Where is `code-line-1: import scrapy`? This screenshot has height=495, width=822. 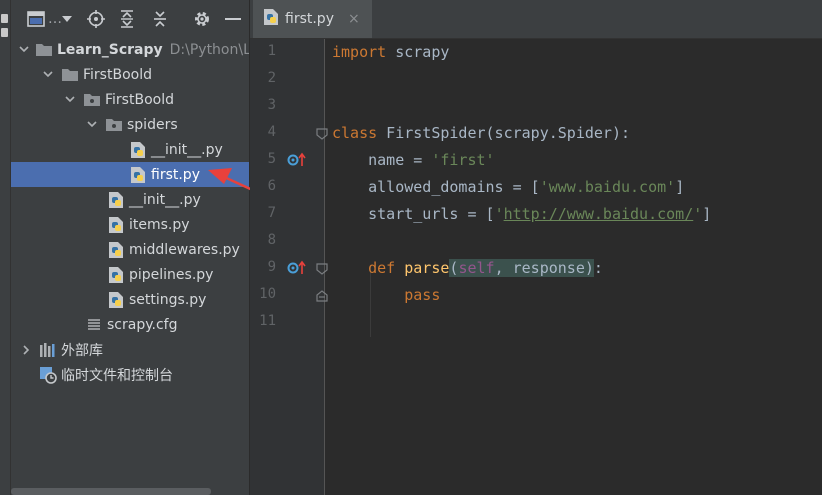
code-line-1: import scrapy is located at coordinates (390, 52).